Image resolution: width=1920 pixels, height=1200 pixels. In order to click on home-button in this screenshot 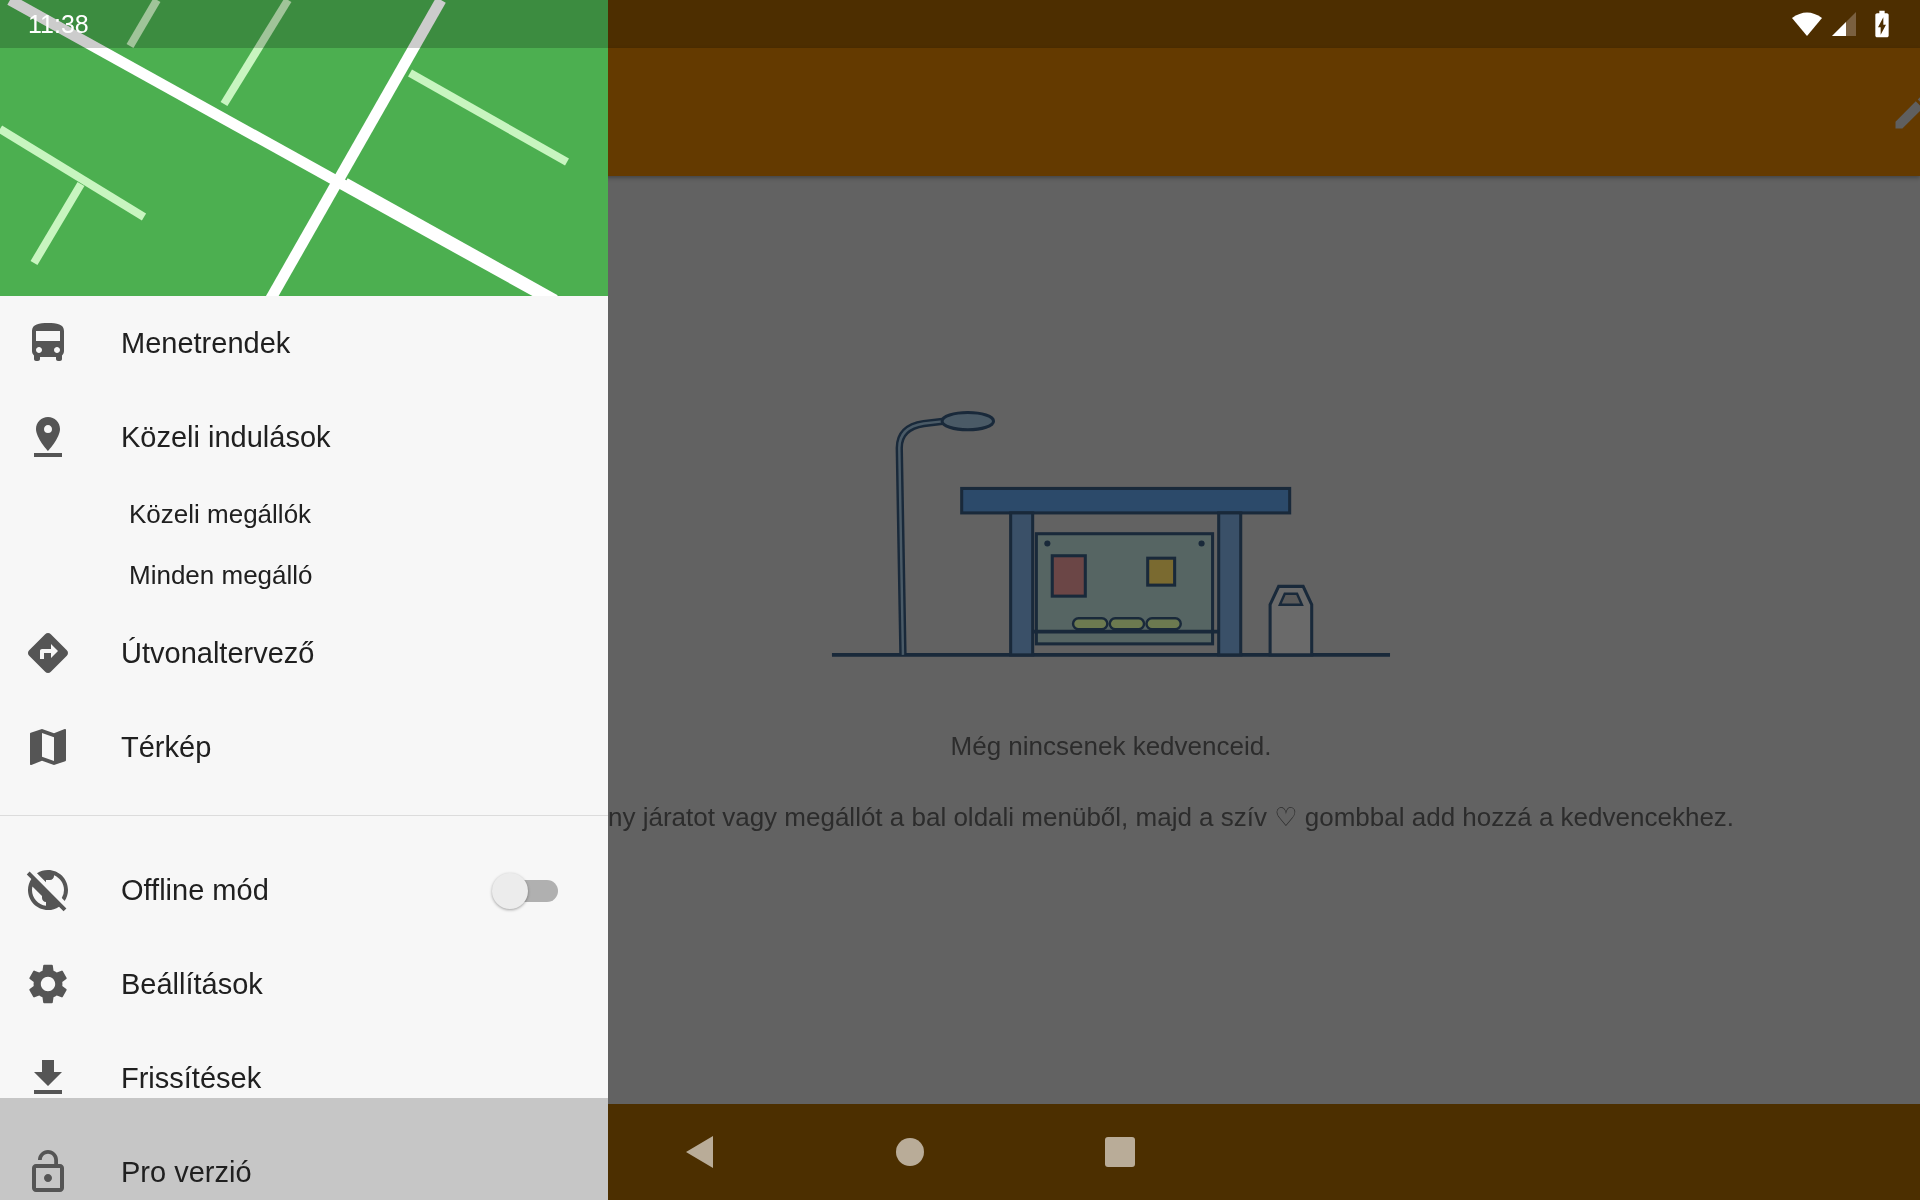, I will do `click(910, 1152)`.